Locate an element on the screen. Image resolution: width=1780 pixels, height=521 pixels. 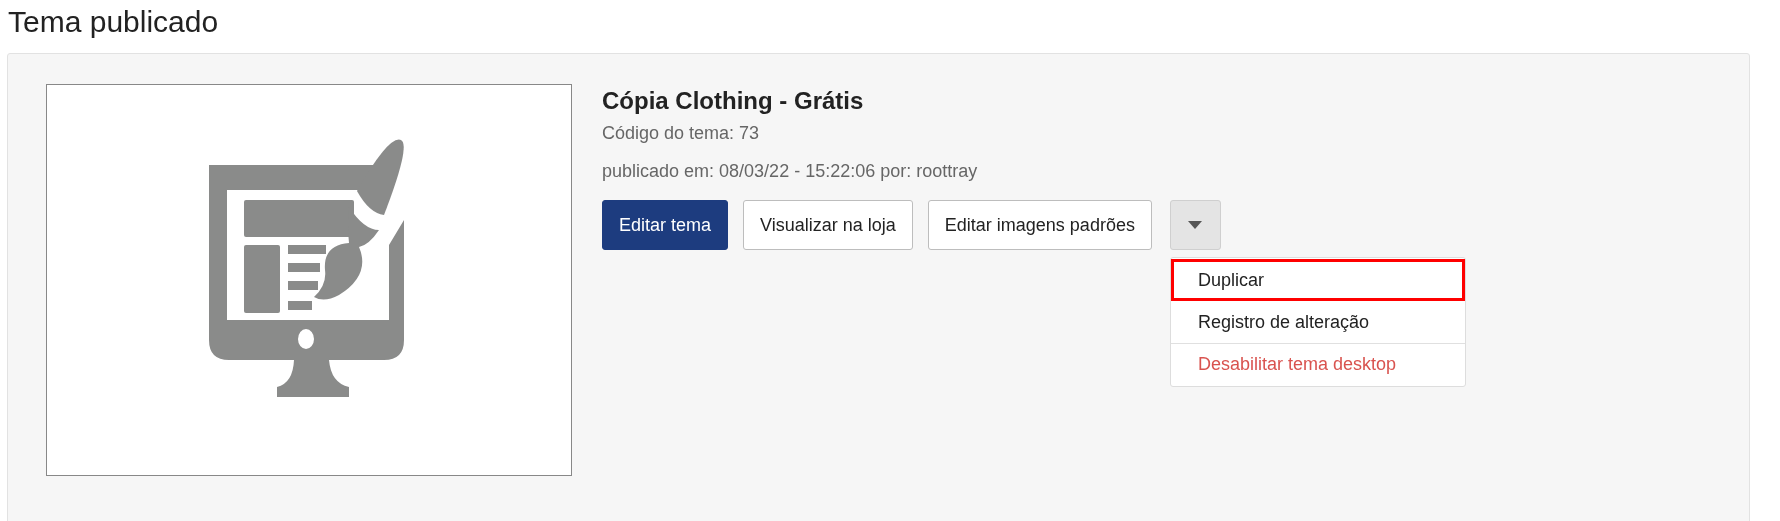
action-button: Editar tema is located at coordinates (665, 225).